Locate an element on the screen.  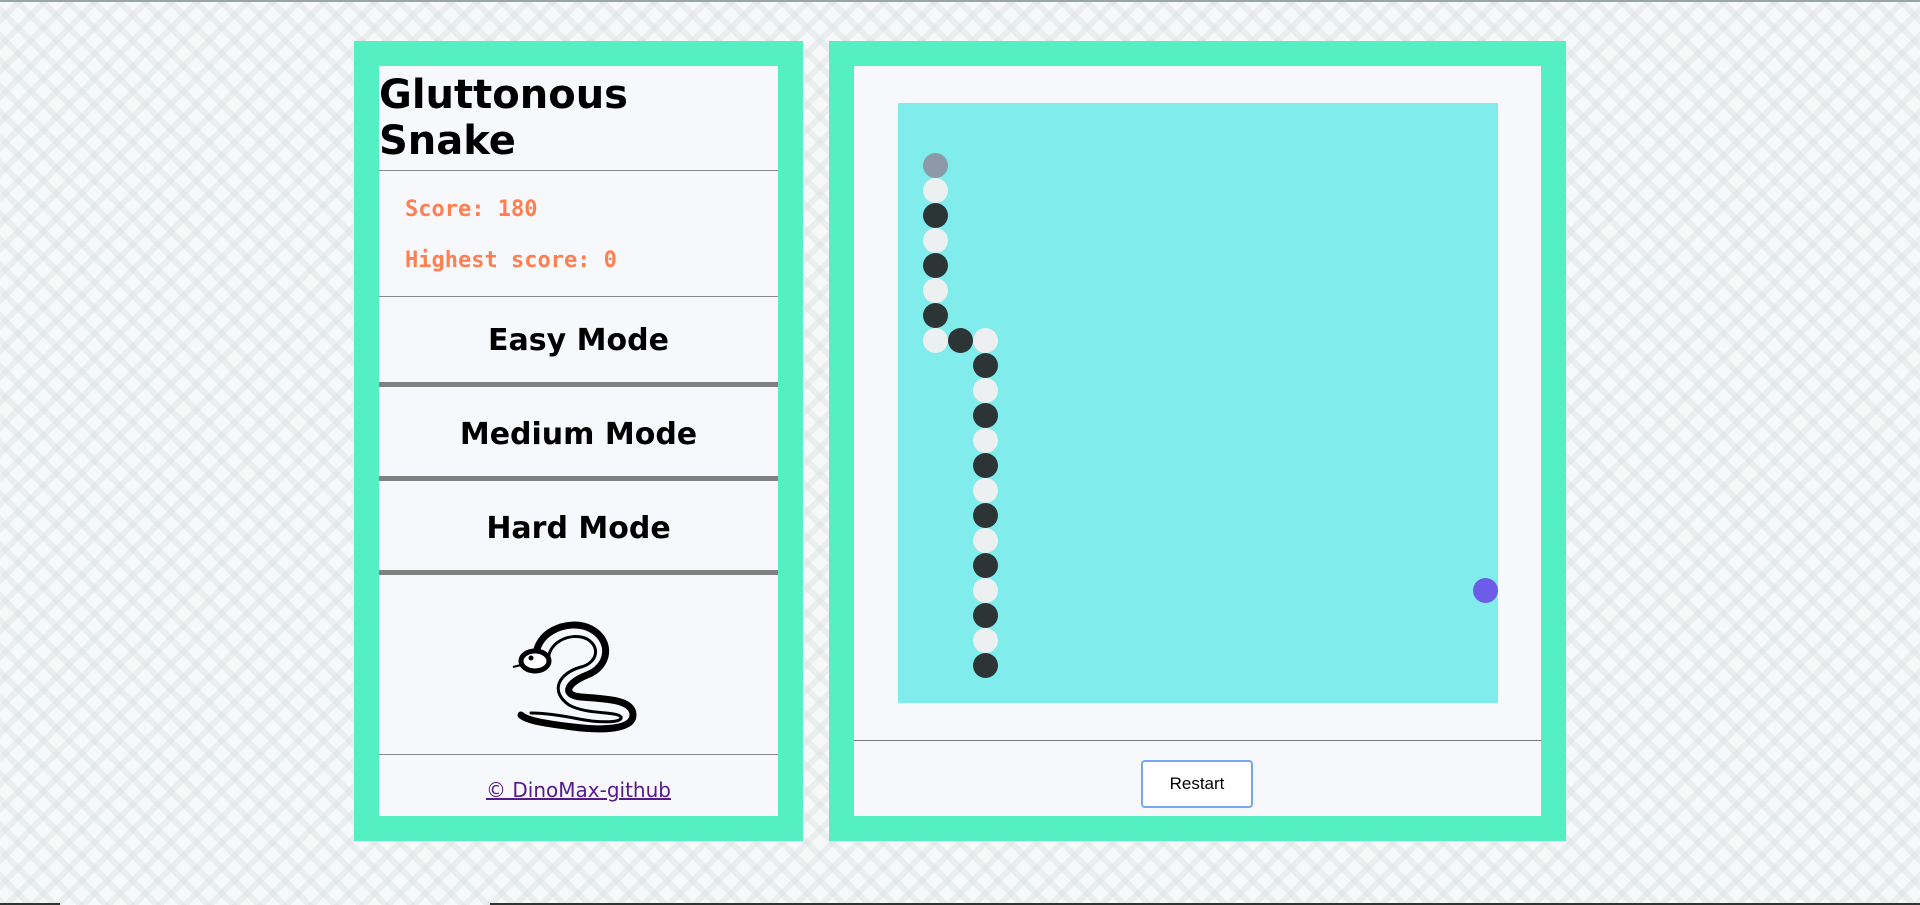
food-dot is located at coordinates (1485, 590).